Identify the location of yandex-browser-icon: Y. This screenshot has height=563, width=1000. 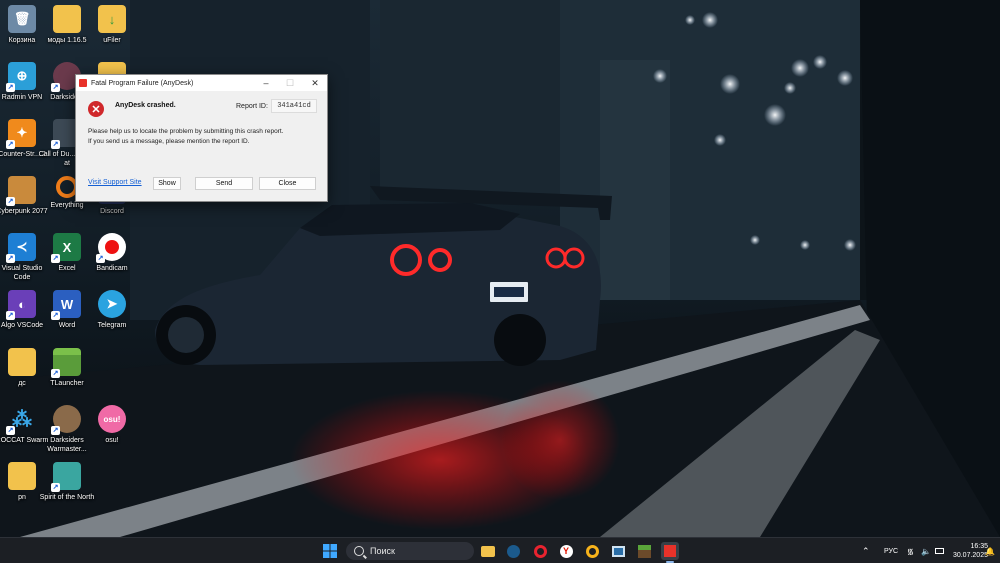
(566, 551).